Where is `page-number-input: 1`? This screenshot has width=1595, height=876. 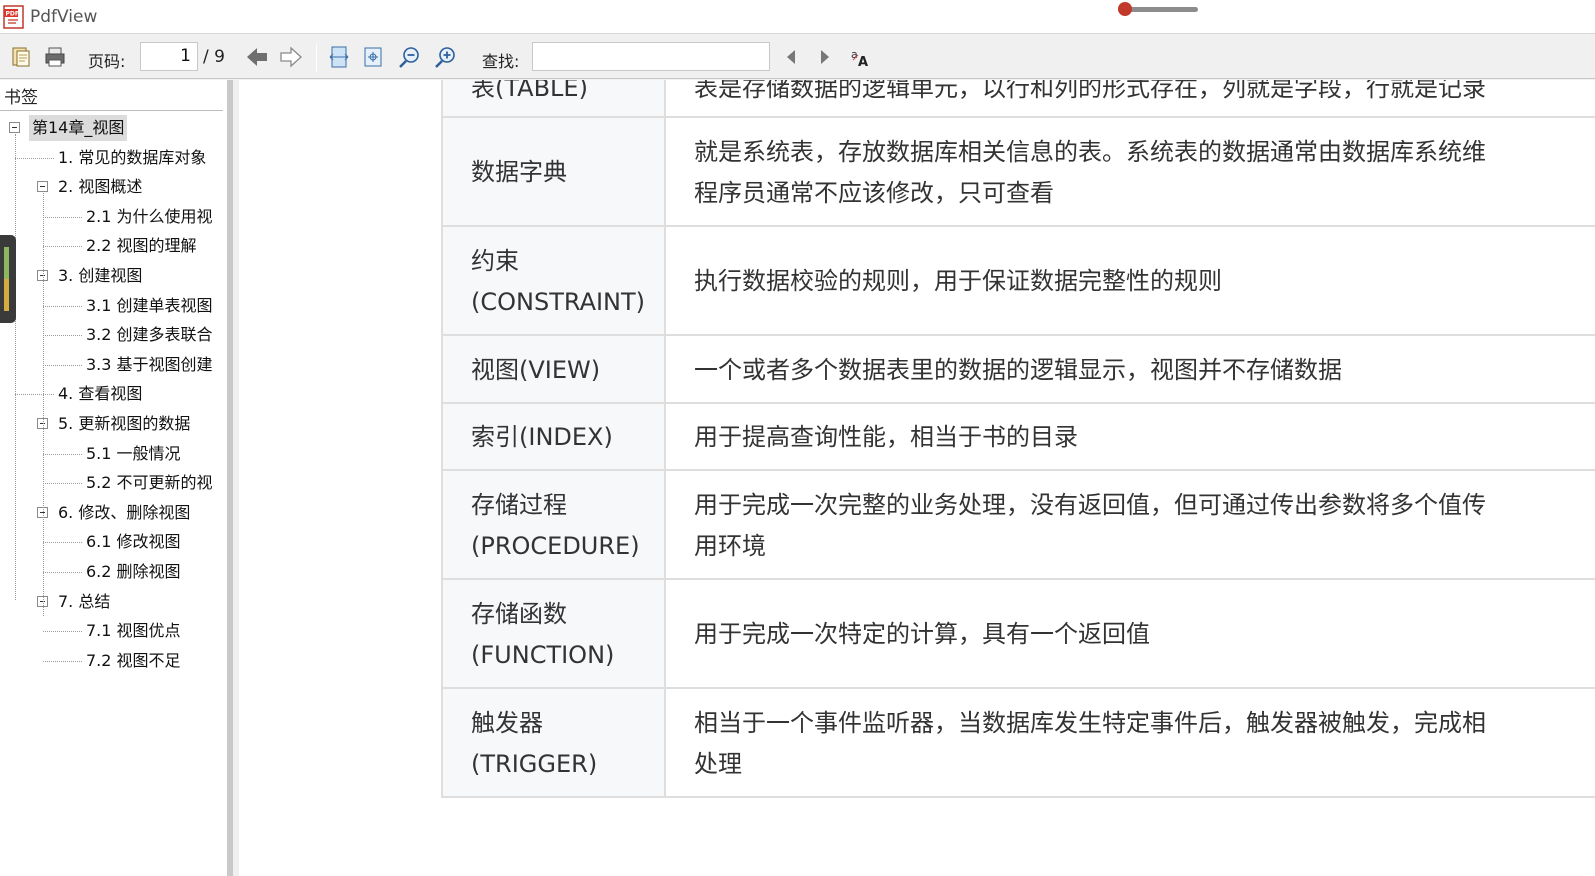
page-number-input: 1 is located at coordinates (169, 56).